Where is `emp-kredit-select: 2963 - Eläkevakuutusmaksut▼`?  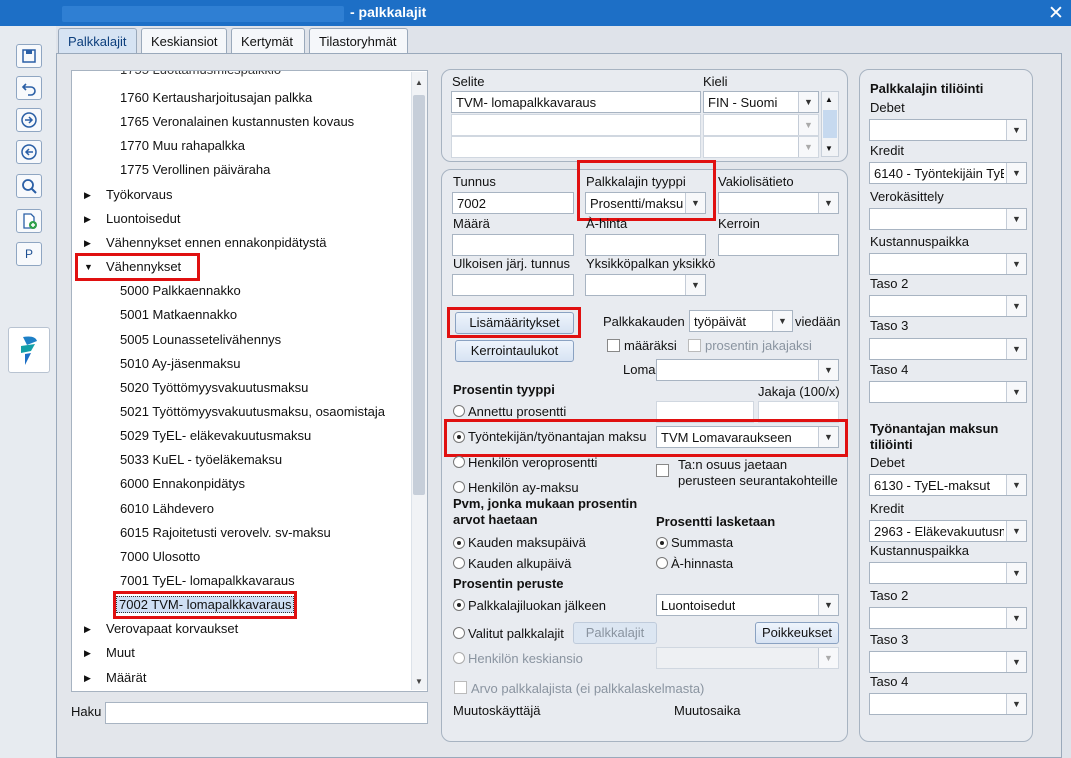
emp-kredit-select: 2963 - Eläkevakuutusmaksut▼ is located at coordinates (948, 531).